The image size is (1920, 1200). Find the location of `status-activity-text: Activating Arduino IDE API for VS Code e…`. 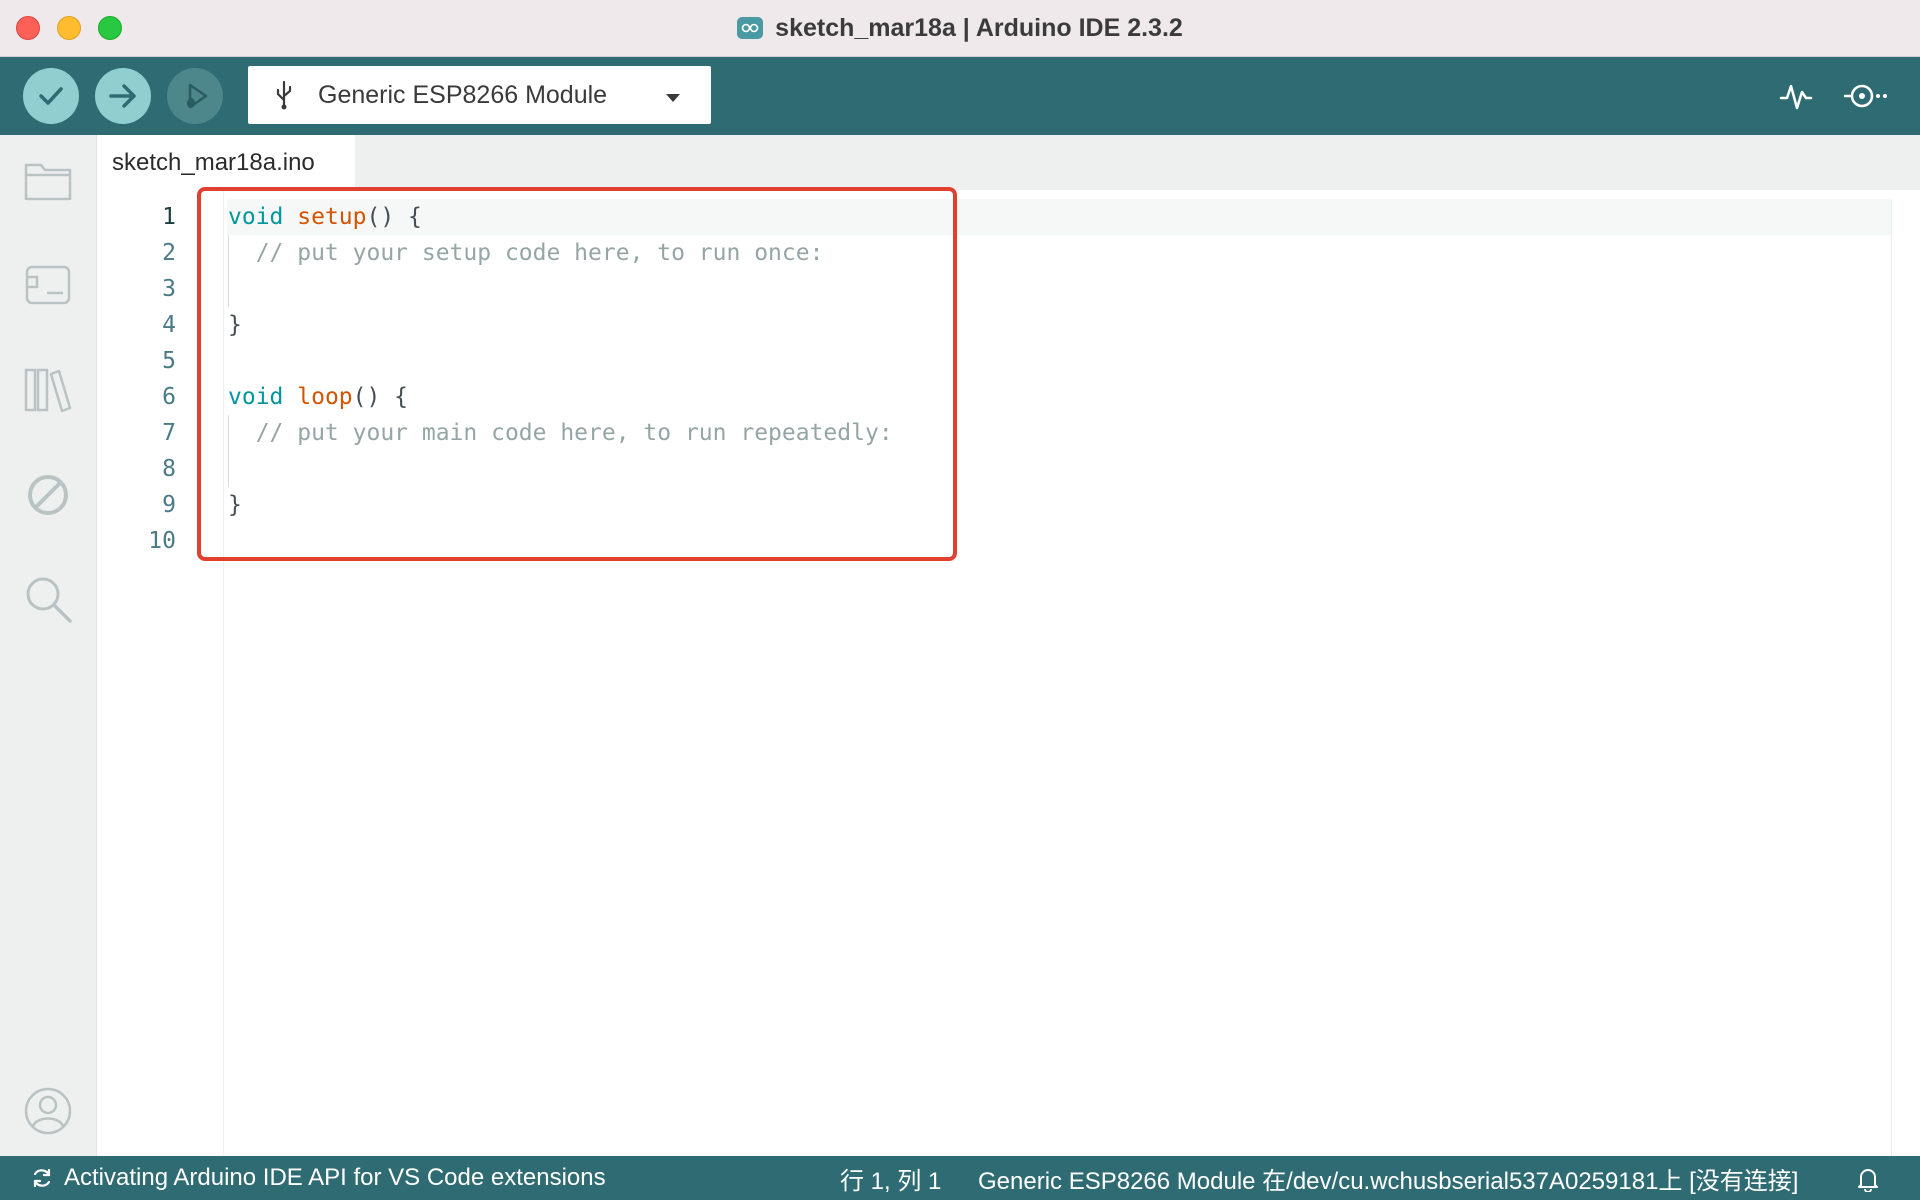

status-activity-text: Activating Arduino IDE API for VS Code e… is located at coordinates (335, 1177).